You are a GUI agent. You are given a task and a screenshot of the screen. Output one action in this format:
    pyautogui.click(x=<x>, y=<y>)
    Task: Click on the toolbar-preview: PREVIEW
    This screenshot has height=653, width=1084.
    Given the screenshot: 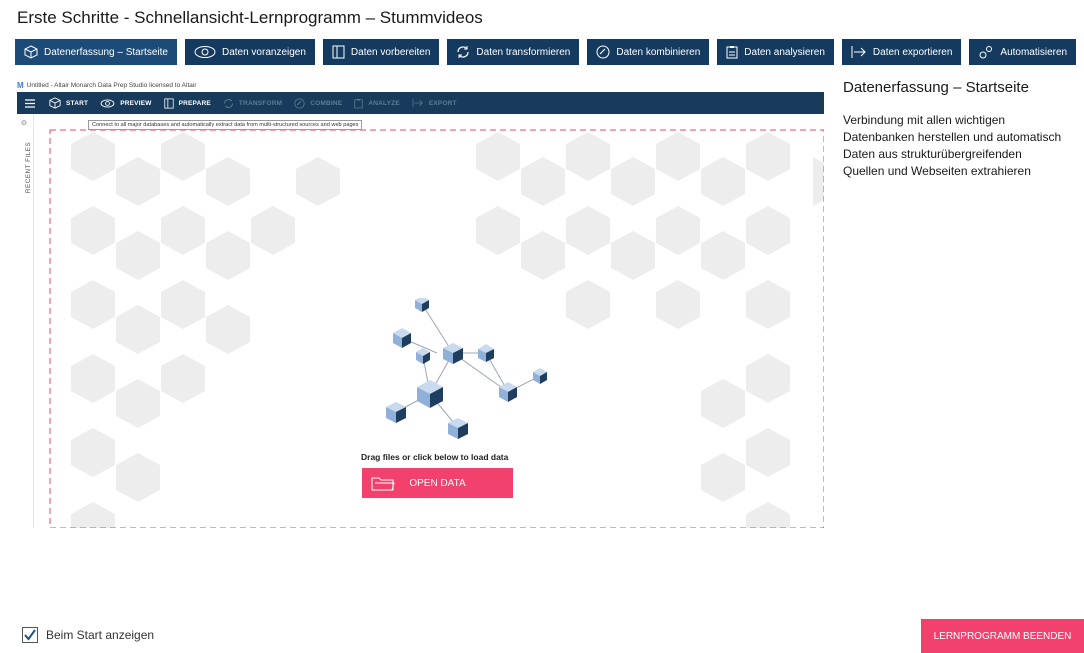 What is the action you would take?
    pyautogui.click(x=125, y=103)
    